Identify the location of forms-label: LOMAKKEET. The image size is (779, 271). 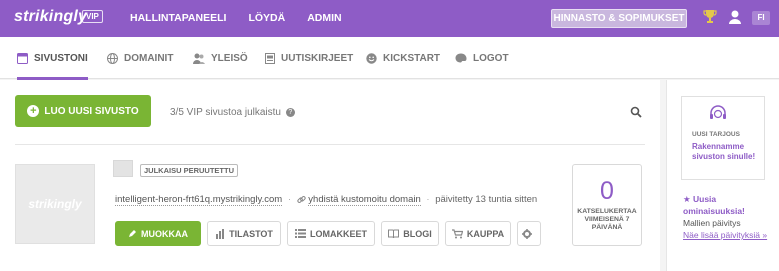
(338, 233).